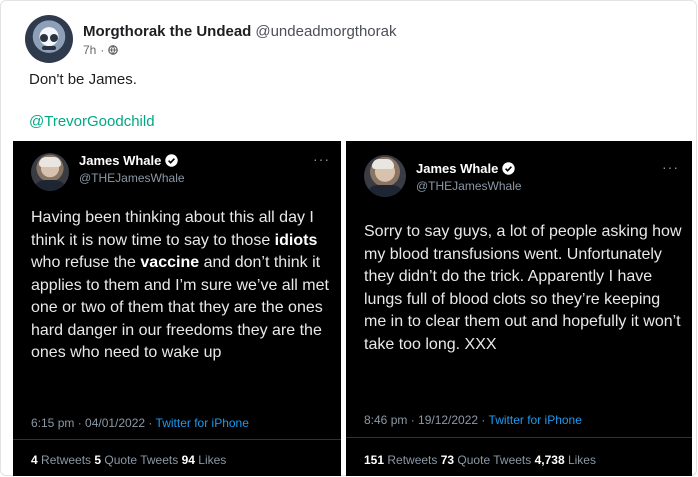  What do you see at coordinates (49, 39) in the screenshot?
I see `author-avatar` at bounding box center [49, 39].